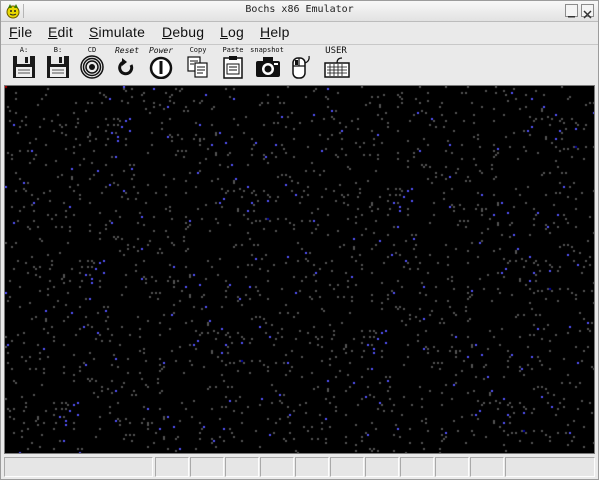 The image size is (599, 480). I want to click on window-title: Bochs x86 Emulator, so click(299, 9).